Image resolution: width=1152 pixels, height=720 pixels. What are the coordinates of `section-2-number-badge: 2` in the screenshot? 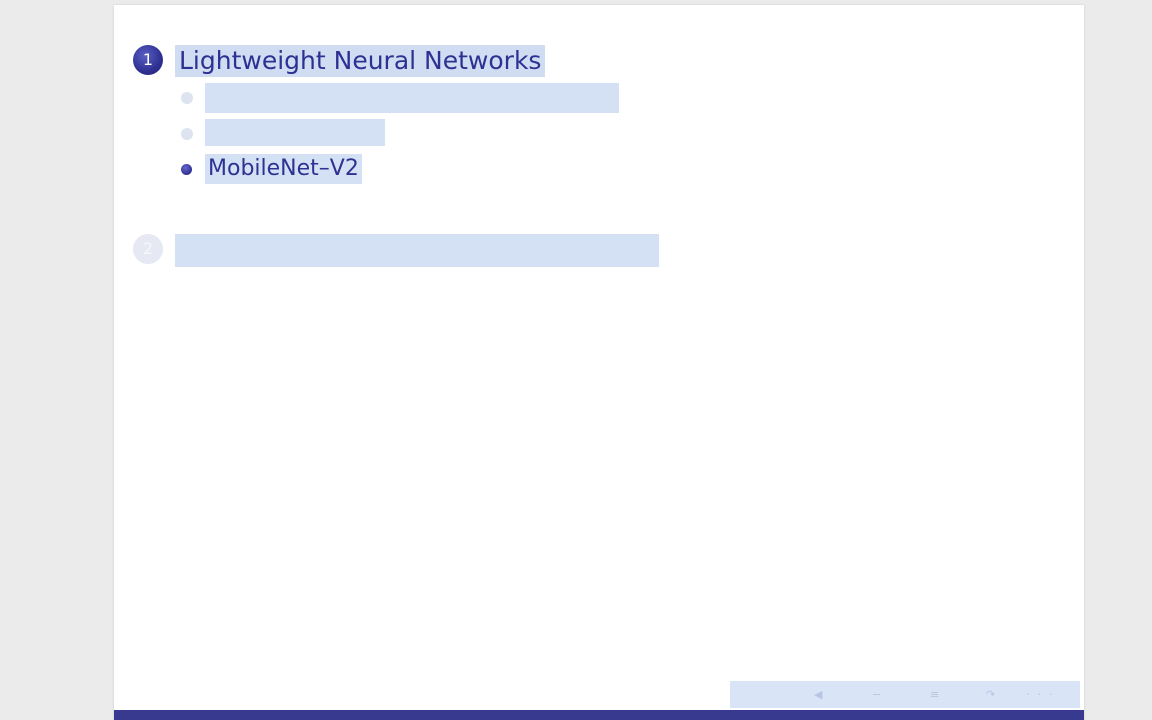 It's located at (148, 249).